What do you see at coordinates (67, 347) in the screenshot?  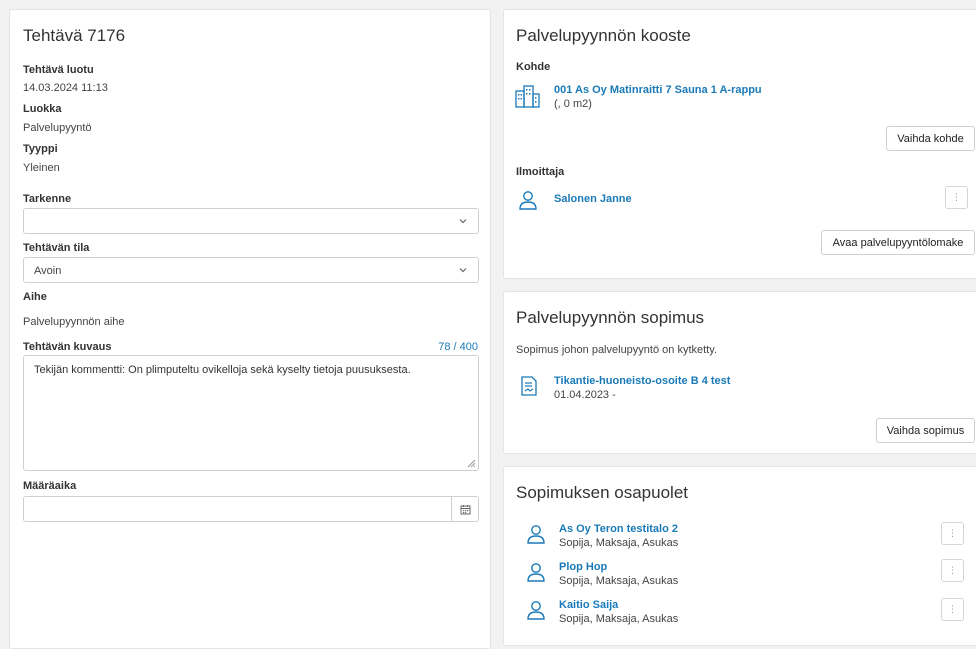 I see `description-label: Tehtävän kuvaus` at bounding box center [67, 347].